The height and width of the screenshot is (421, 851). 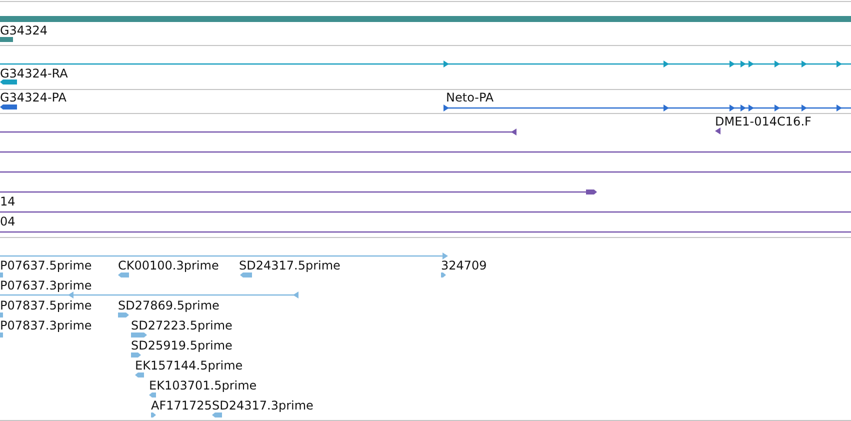 What do you see at coordinates (470, 97) in the screenshot?
I see `feature-label: Neto-PA` at bounding box center [470, 97].